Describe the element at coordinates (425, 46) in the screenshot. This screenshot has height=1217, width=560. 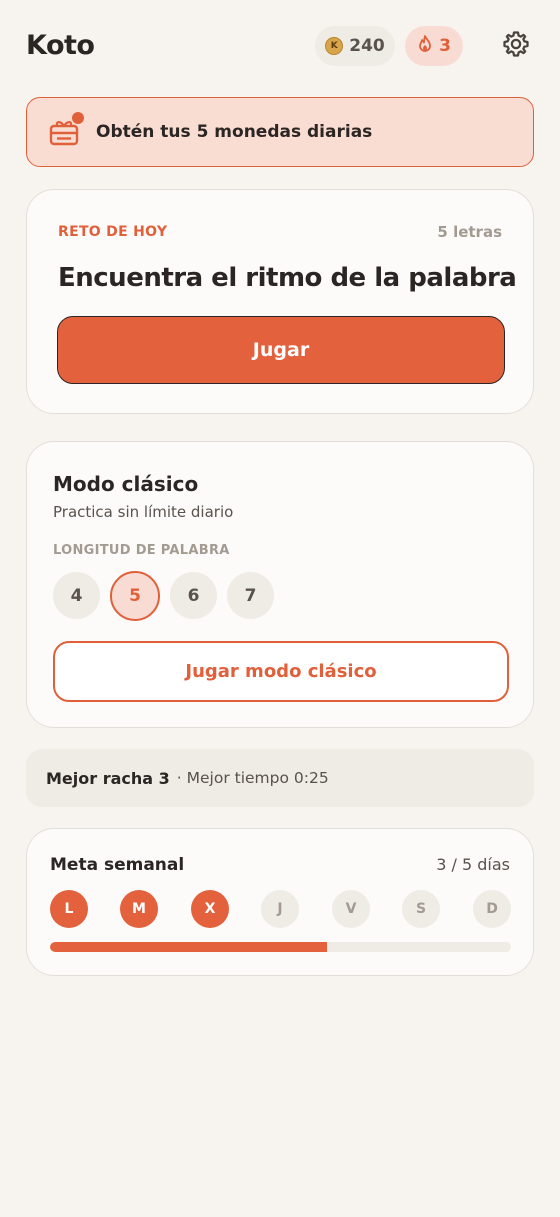
I see `flame-icon` at that location.